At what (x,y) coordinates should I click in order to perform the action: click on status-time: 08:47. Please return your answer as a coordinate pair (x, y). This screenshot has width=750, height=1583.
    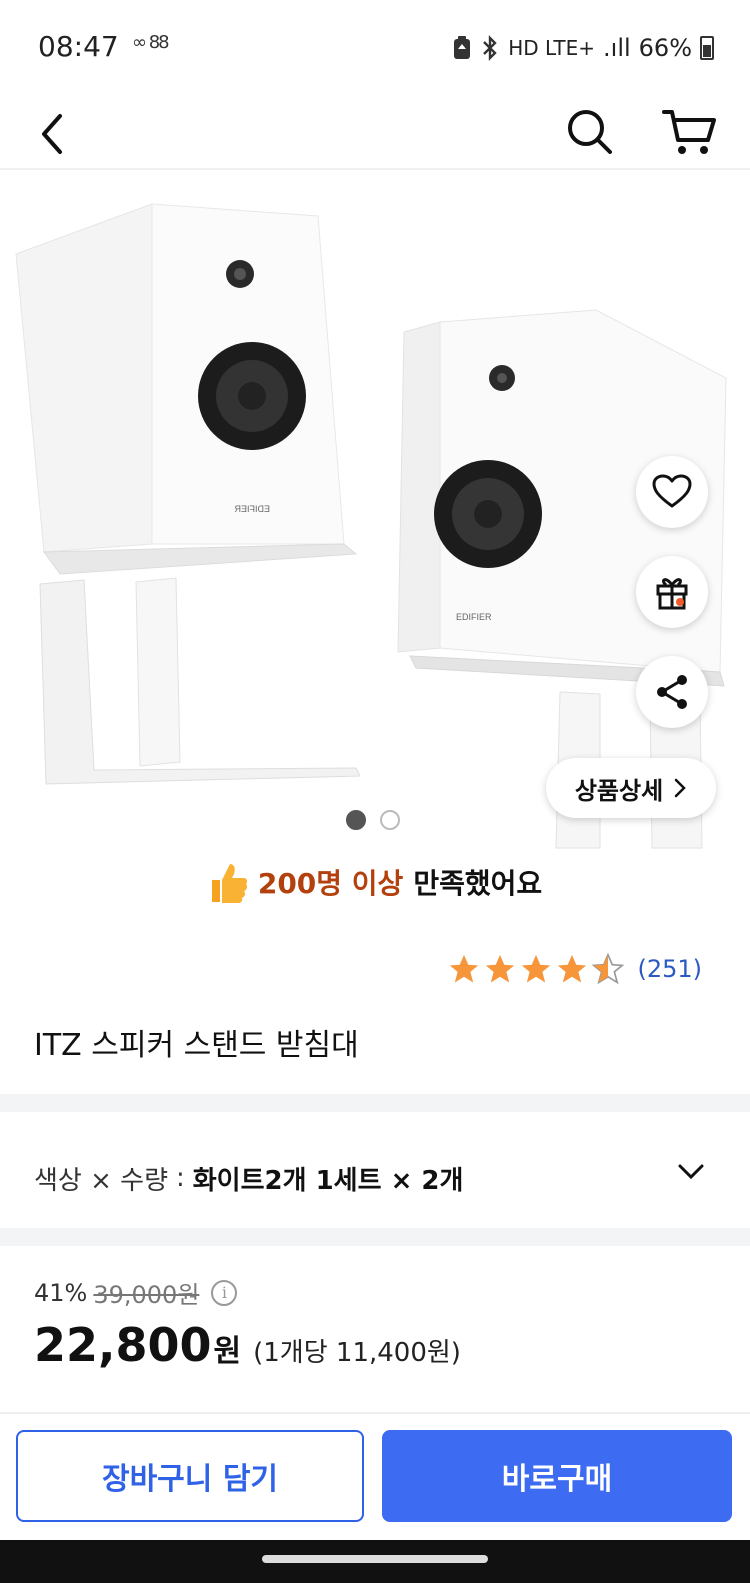
    Looking at the image, I should click on (78, 46).